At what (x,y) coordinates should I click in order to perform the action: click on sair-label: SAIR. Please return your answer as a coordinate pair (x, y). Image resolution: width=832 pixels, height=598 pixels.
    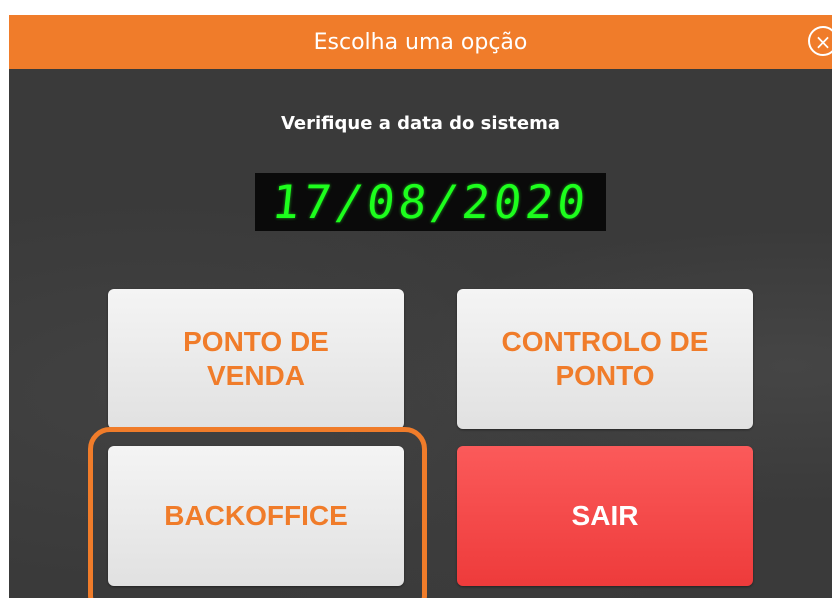
    Looking at the image, I should click on (605, 515).